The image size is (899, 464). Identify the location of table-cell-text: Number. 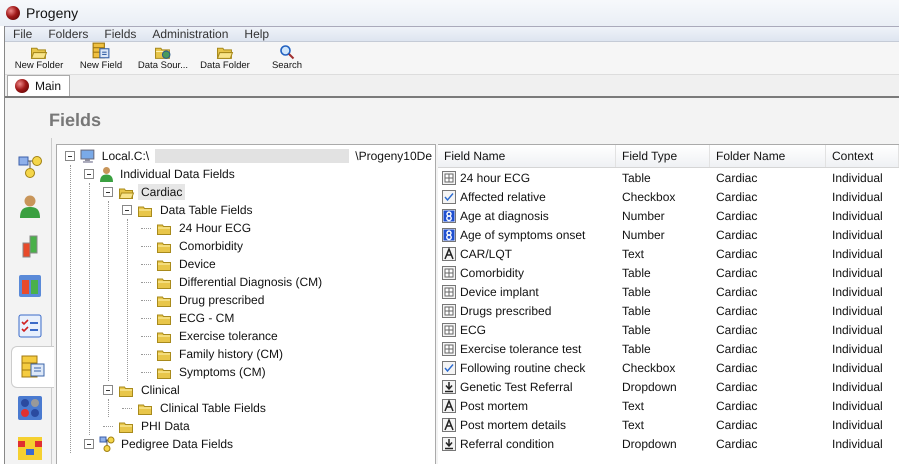
(643, 235).